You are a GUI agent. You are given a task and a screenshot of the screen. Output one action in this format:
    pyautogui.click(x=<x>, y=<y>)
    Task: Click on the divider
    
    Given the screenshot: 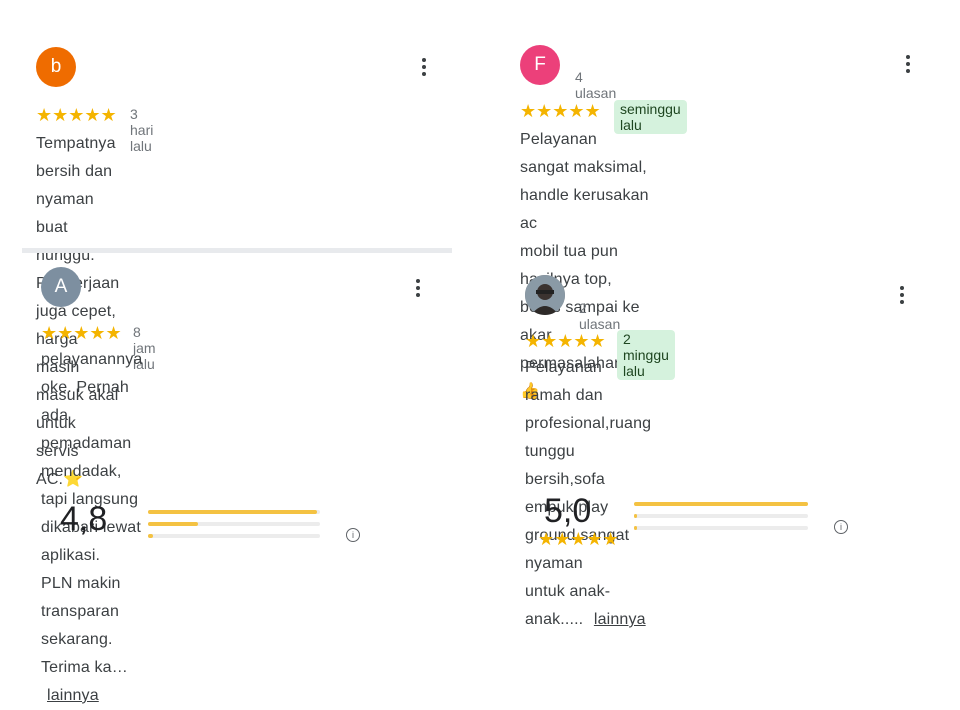 What is the action you would take?
    pyautogui.click(x=237, y=250)
    